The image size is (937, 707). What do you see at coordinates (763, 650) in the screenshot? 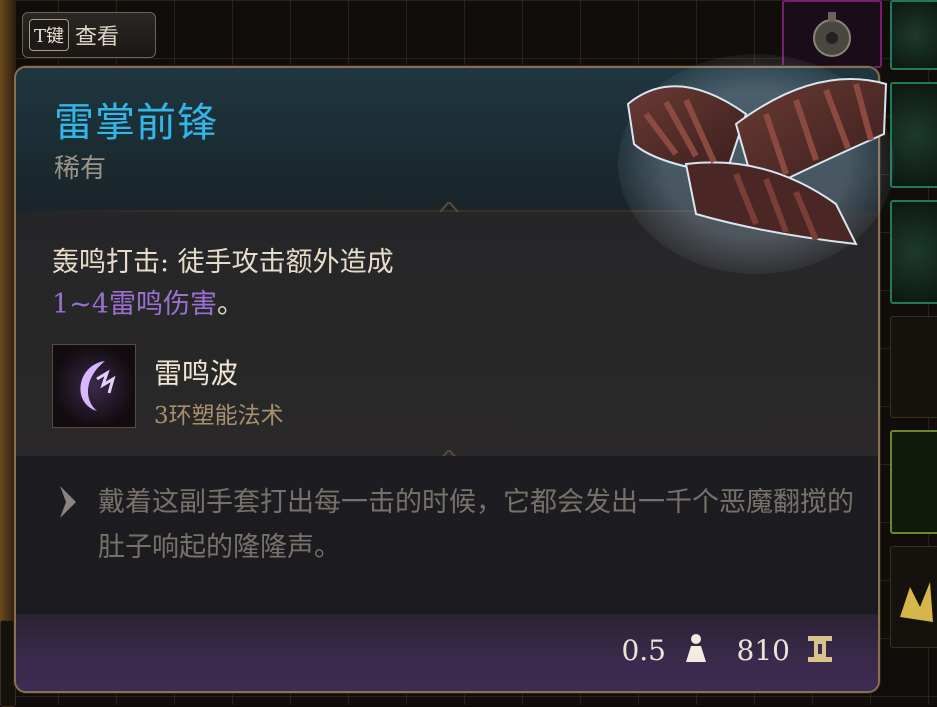
I see `item-value: 810` at bounding box center [763, 650].